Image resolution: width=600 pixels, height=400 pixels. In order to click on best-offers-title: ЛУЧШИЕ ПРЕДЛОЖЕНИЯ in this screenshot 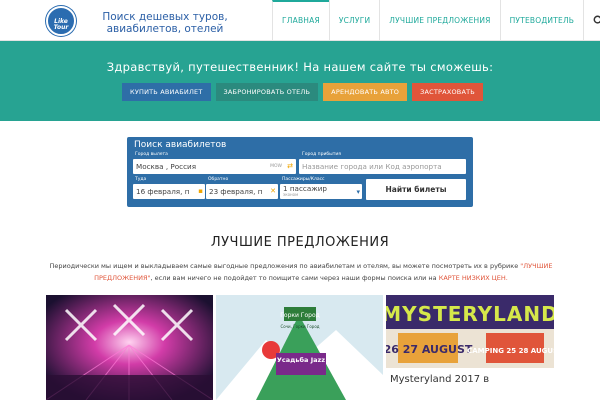, I will do `click(300, 242)`.